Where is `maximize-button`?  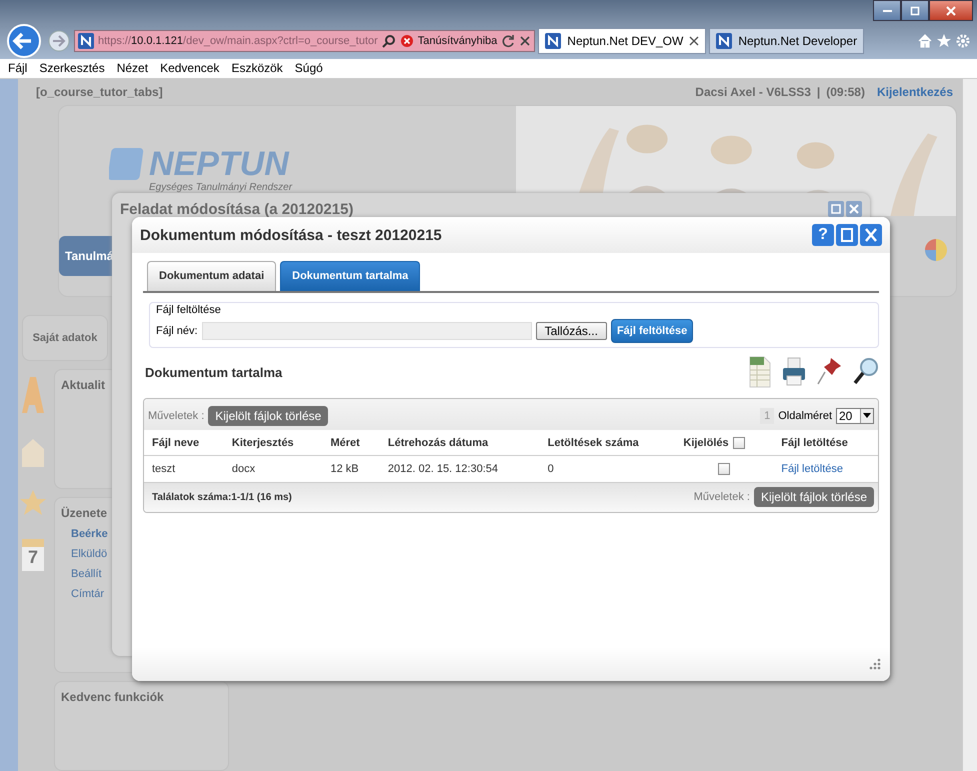
maximize-button is located at coordinates (915, 10).